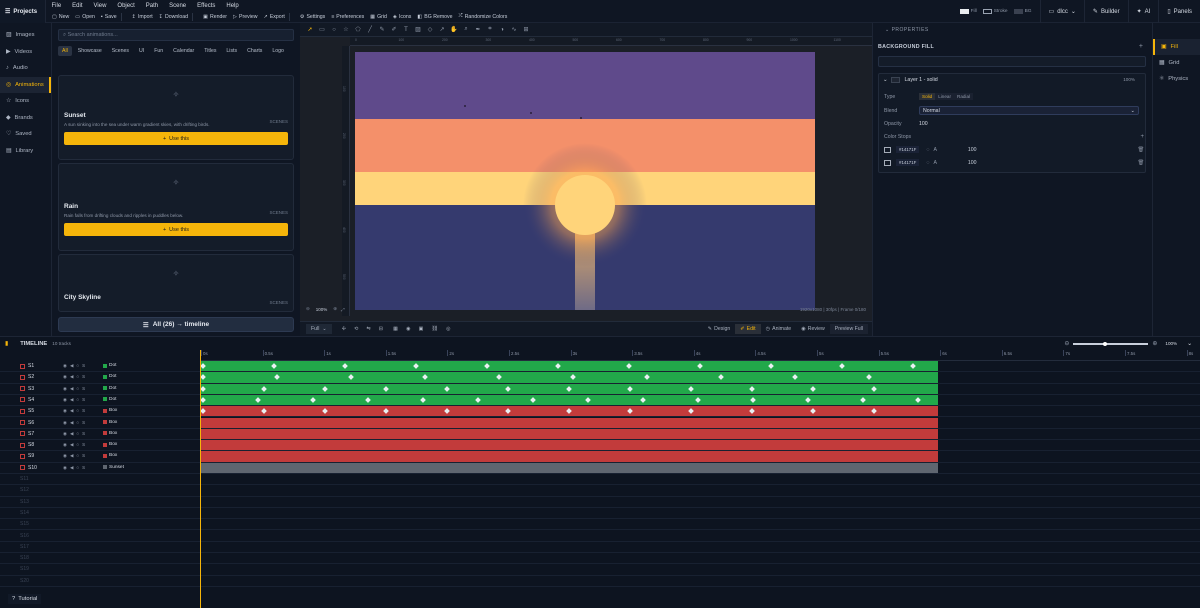  Describe the element at coordinates (368, 329) in the screenshot. I see `flip-icon: ⇋` at that location.